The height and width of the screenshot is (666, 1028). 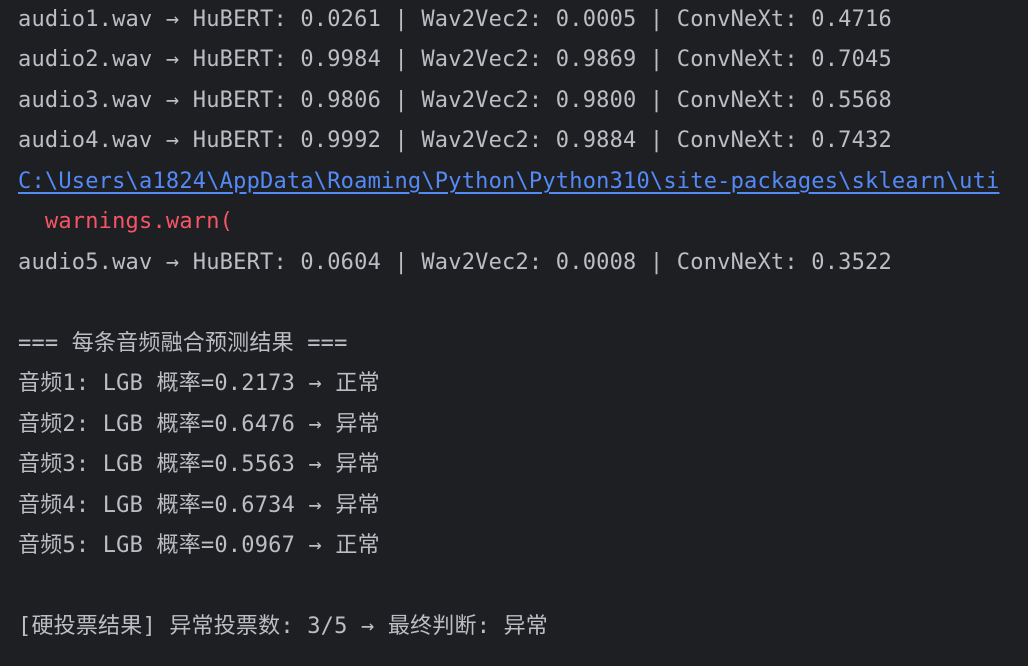 I want to click on hard-vote-summary: [硬投票结果] 异常投票数: 3/5 → 最终判断: 异常, so click(x=283, y=626).